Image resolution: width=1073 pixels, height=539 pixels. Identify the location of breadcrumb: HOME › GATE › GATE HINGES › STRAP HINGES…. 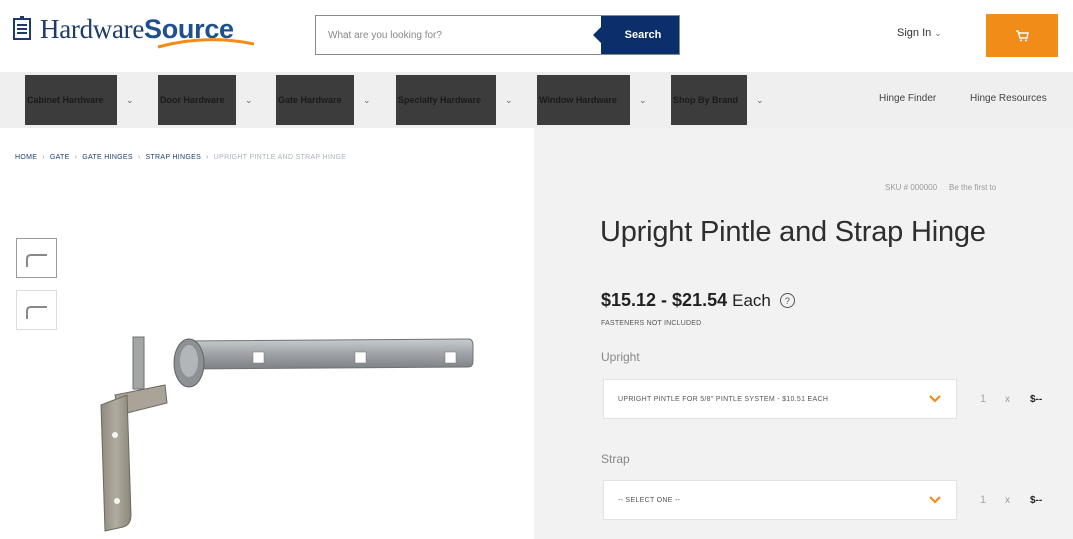
(180, 157).